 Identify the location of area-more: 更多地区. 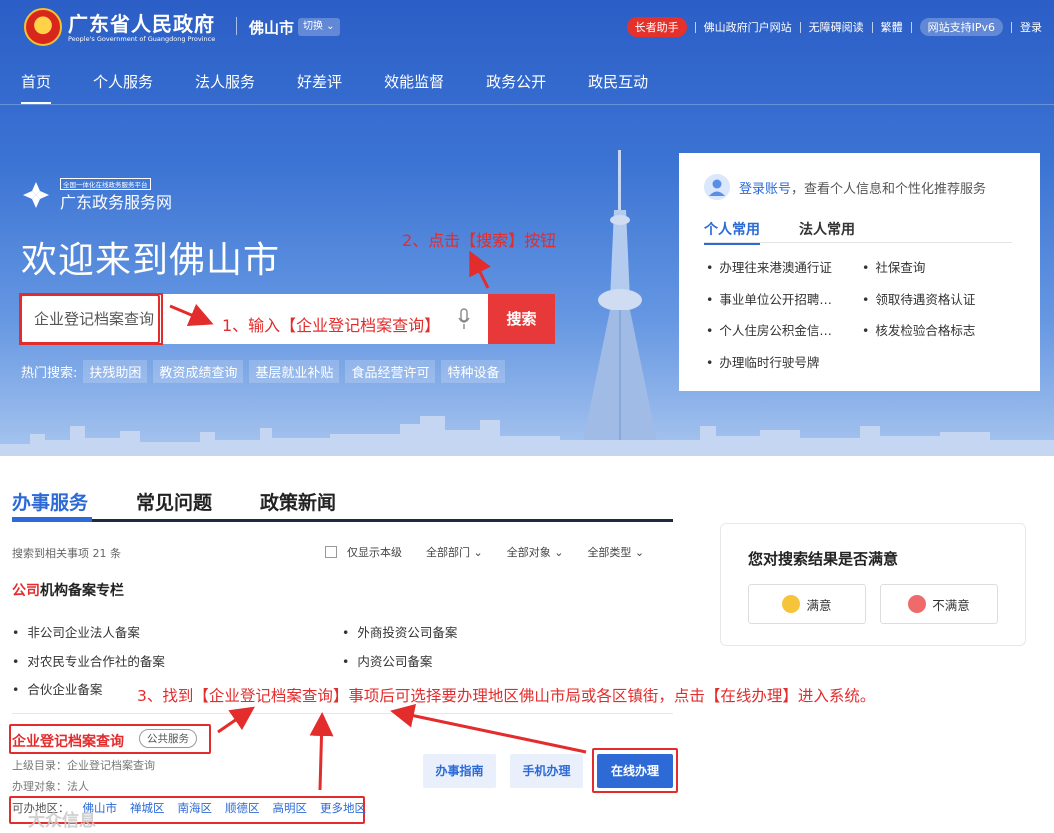
(343, 808).